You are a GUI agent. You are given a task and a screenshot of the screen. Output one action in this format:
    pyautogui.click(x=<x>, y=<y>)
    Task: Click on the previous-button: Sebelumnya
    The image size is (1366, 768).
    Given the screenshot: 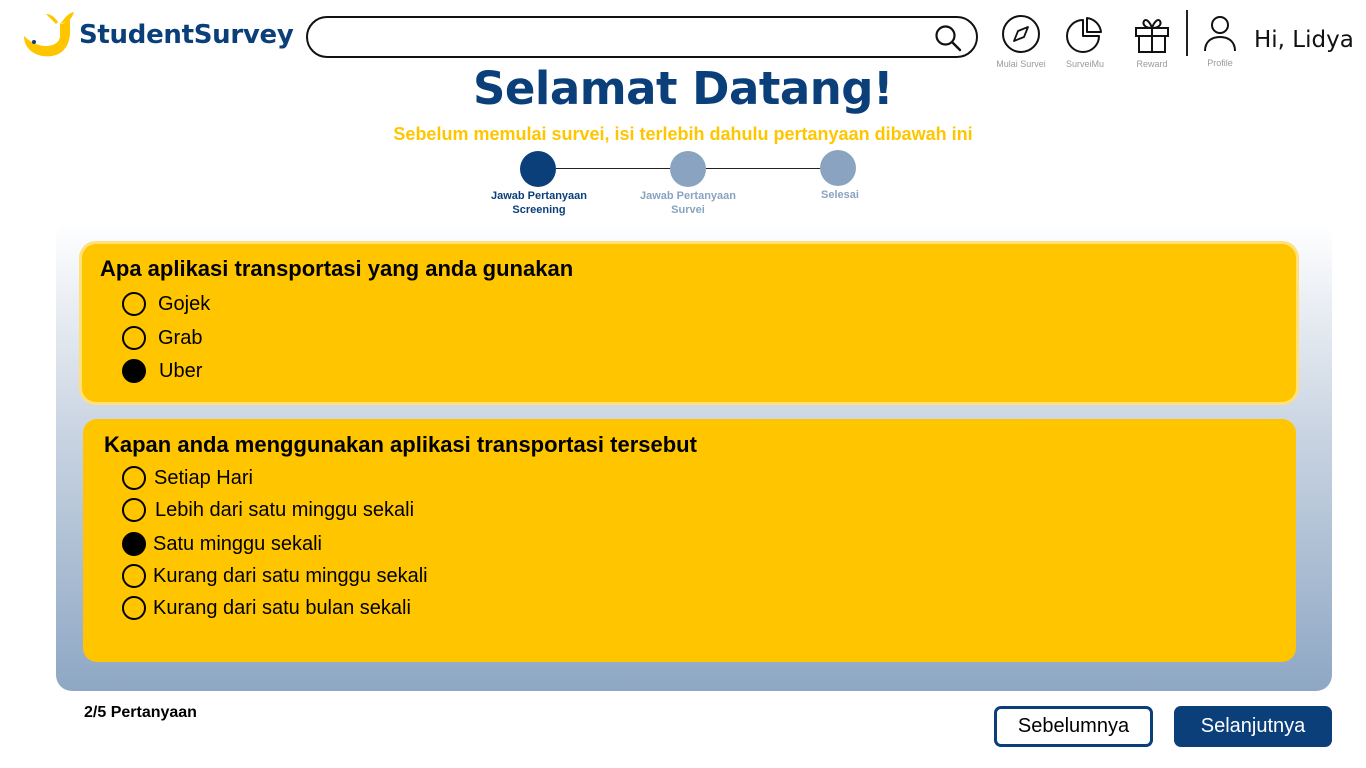 What is the action you would take?
    pyautogui.click(x=1073, y=726)
    